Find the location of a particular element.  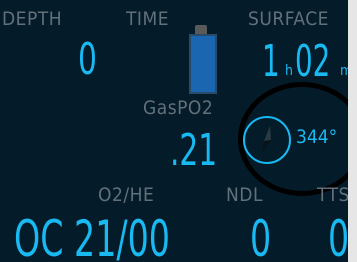

time-label: TIME is located at coordinates (148, 19).